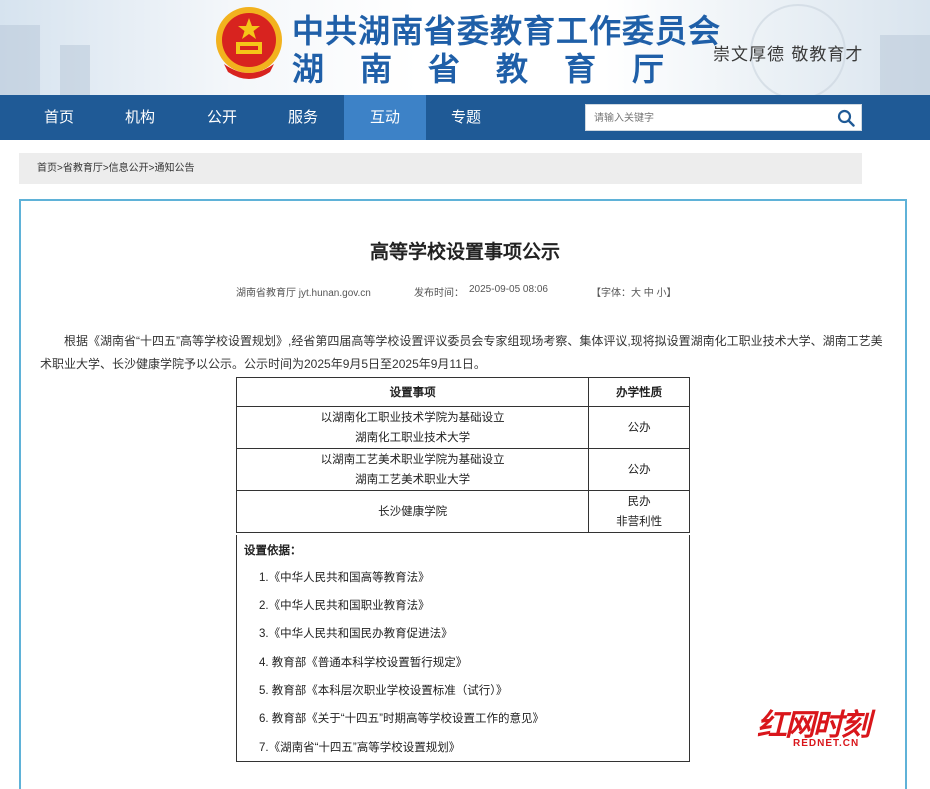  I want to click on table-header: 设置事项, so click(412, 392).